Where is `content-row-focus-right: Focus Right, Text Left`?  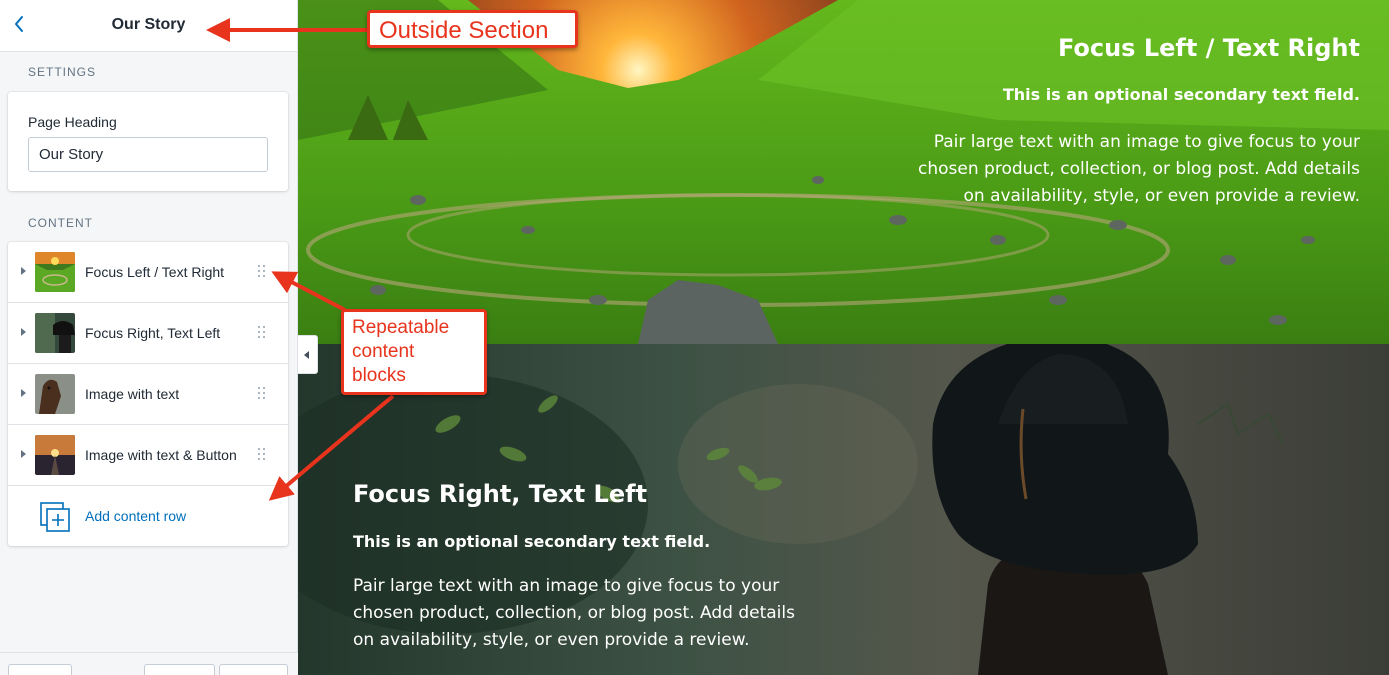 content-row-focus-right: Focus Right, Text Left is located at coordinates (148, 333).